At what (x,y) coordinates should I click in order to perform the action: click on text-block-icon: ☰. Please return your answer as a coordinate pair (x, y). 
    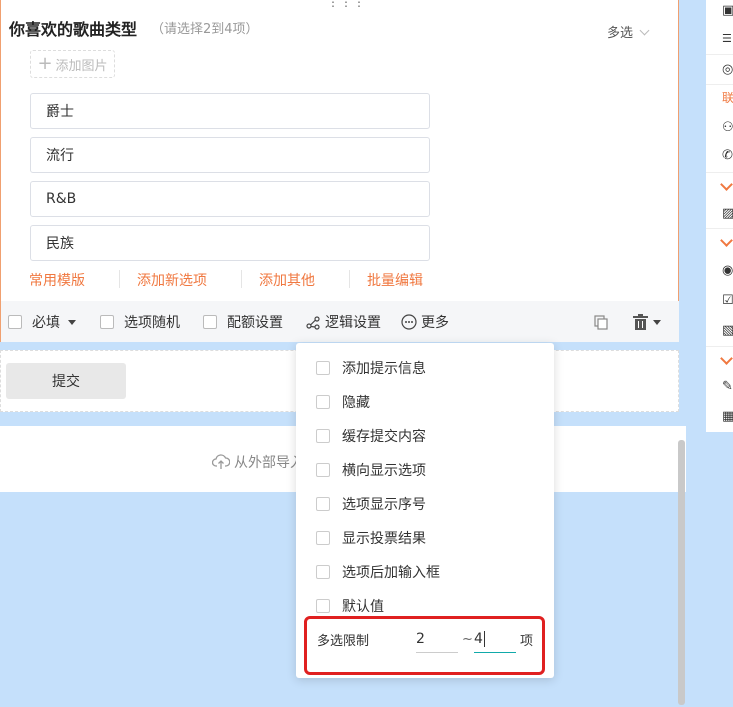
    Looking at the image, I should click on (727, 39).